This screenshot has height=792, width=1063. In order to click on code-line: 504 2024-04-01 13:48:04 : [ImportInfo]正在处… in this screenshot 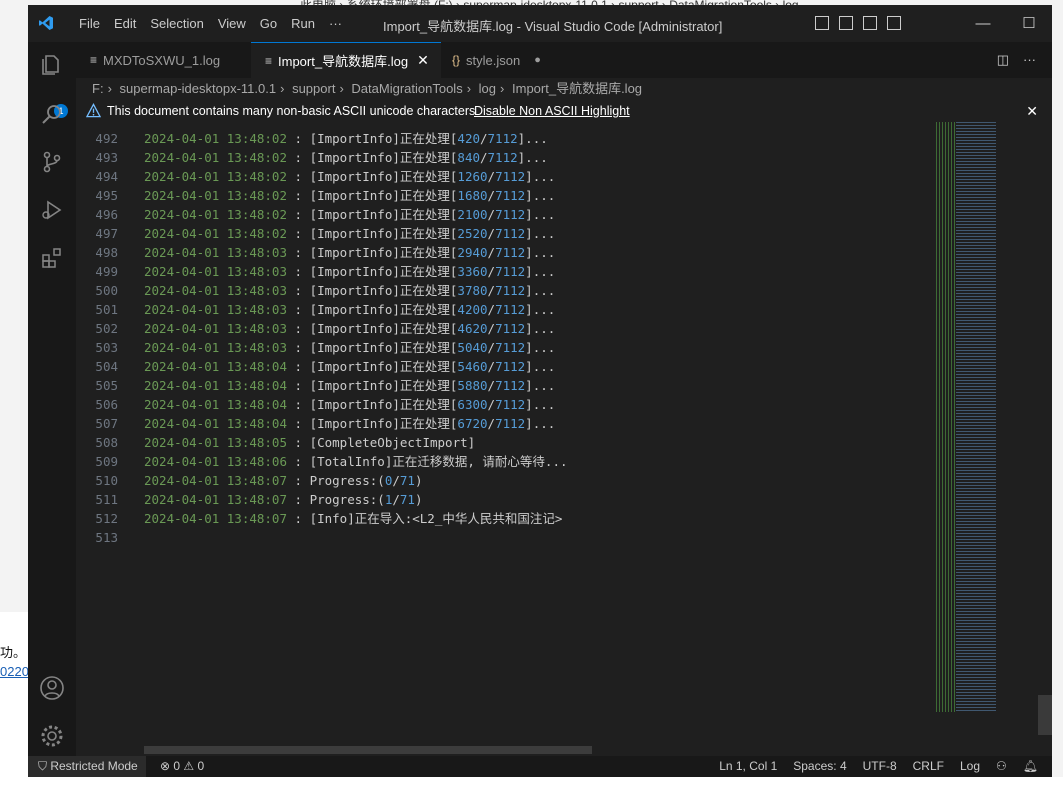, I will do `click(506, 366)`.